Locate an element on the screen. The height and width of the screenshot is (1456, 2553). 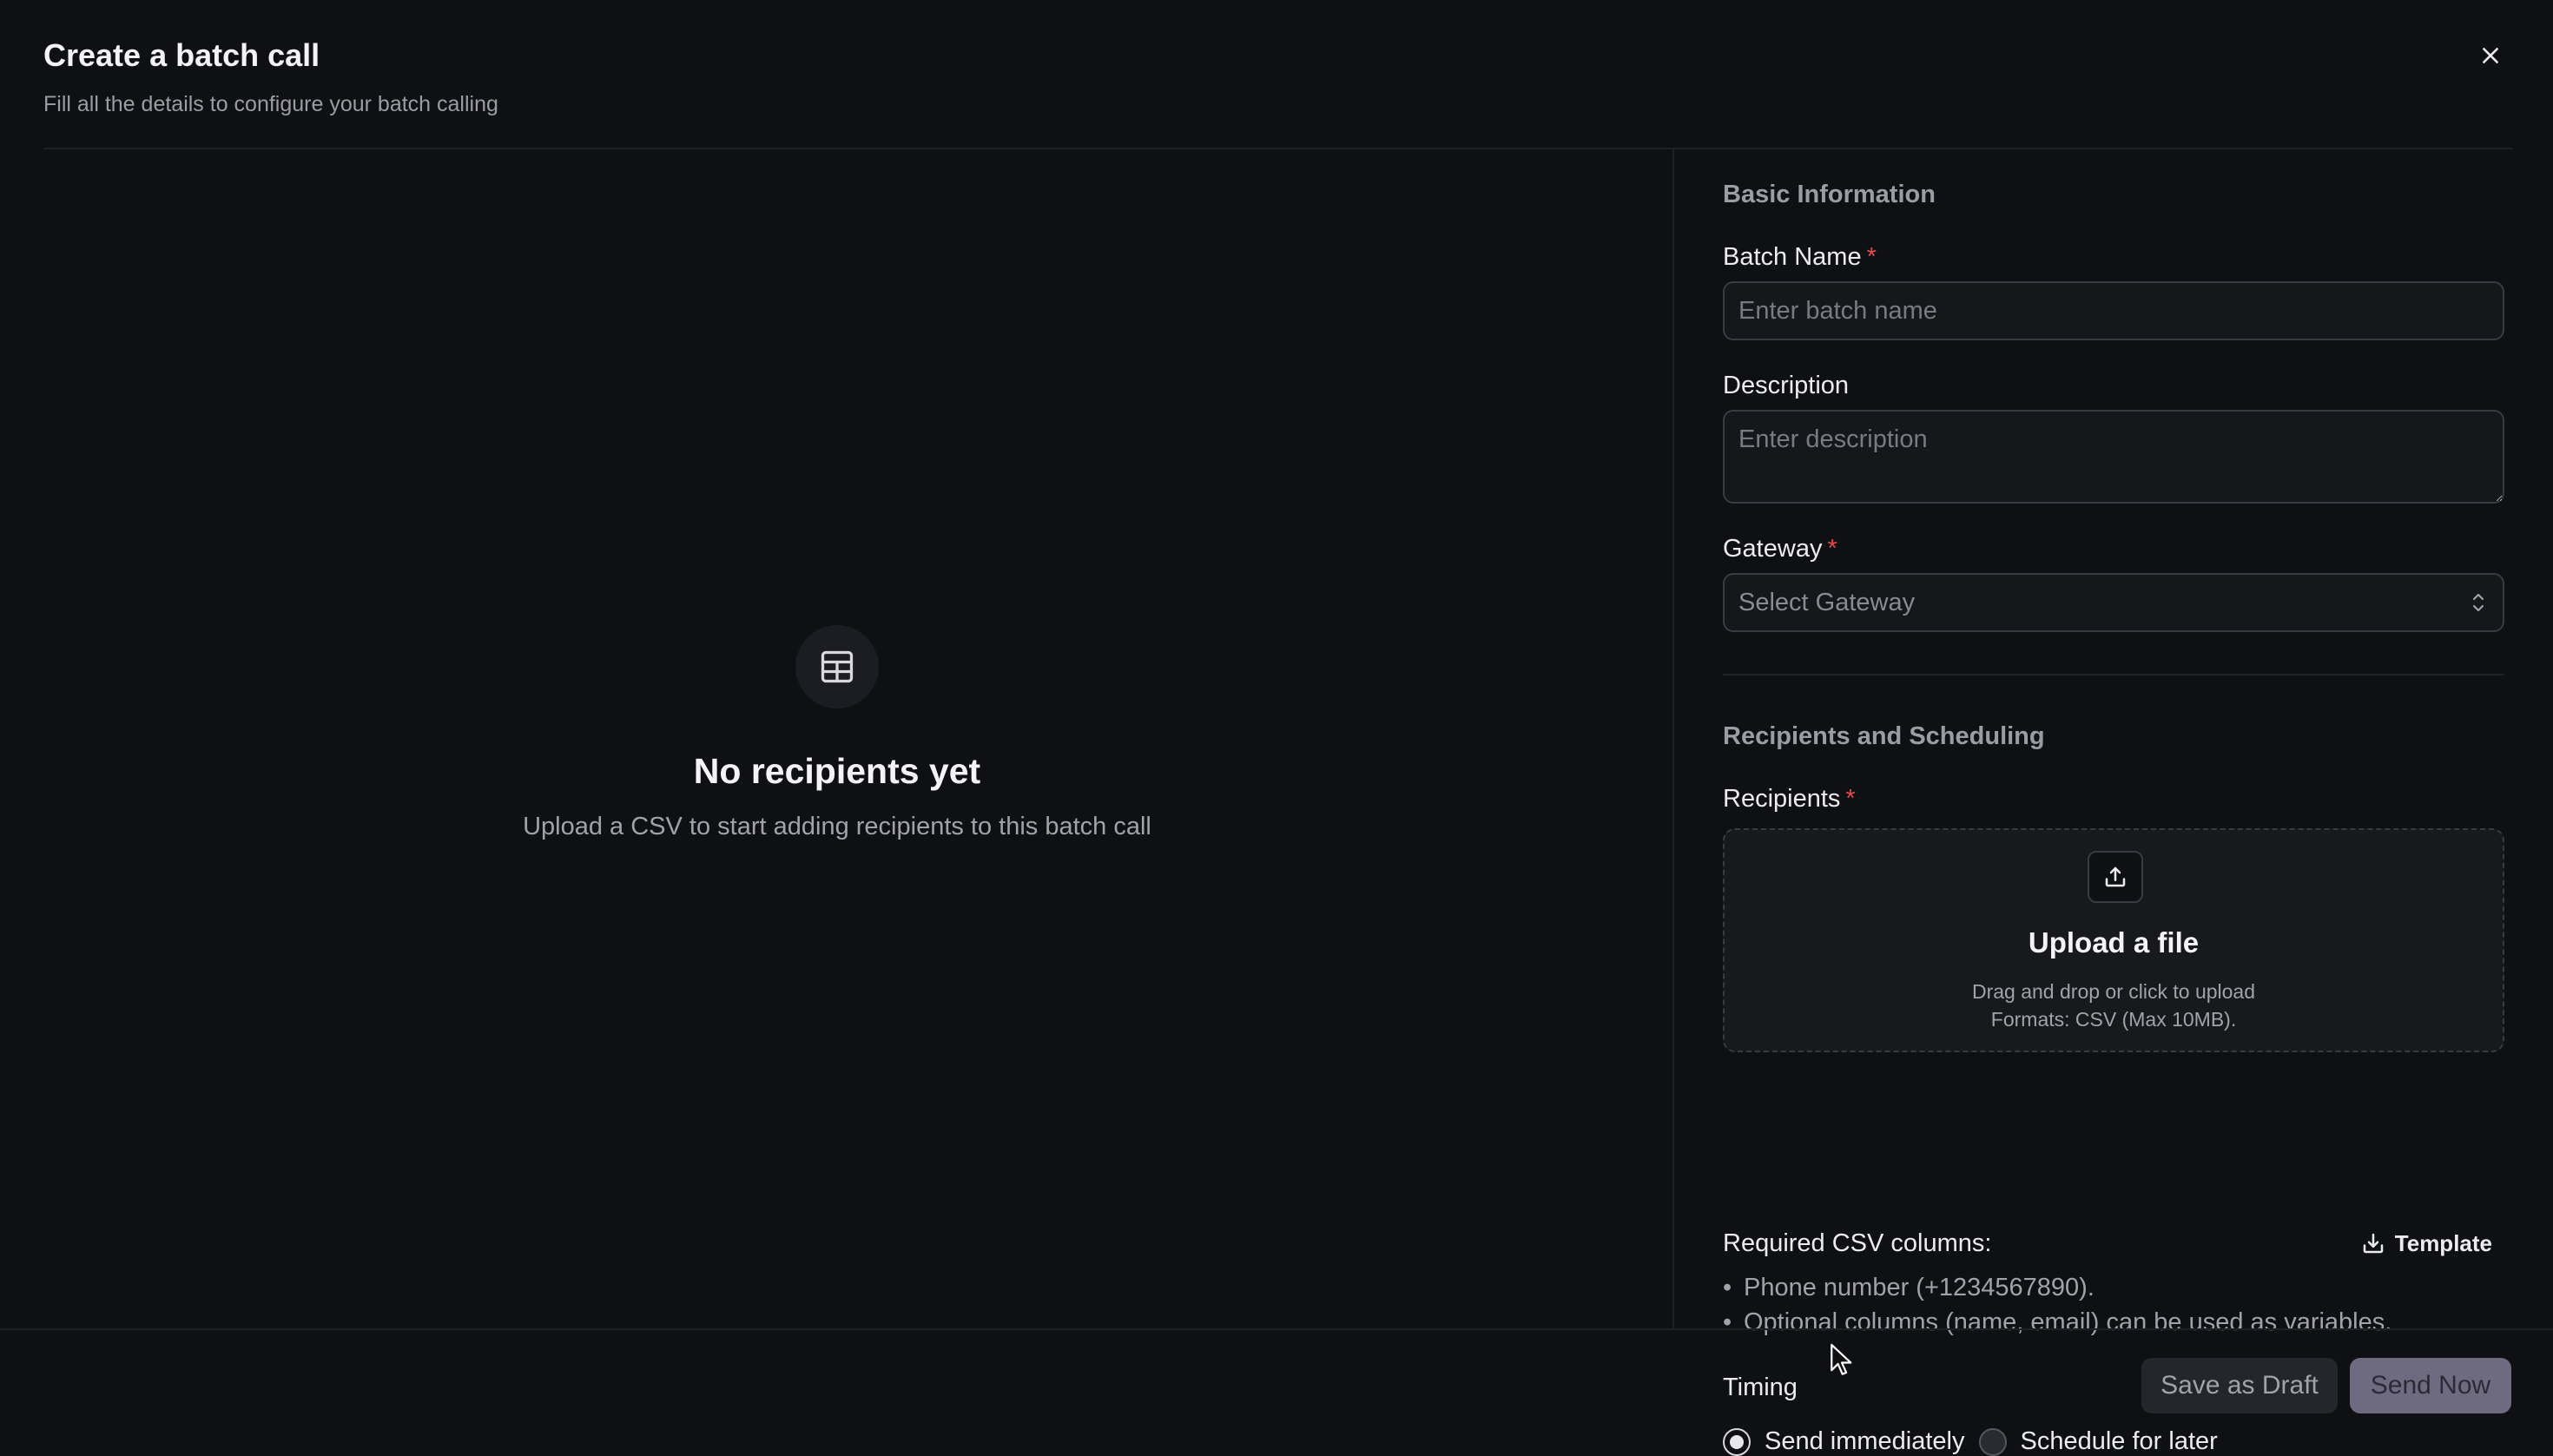
batch-name-input is located at coordinates (2113, 310).